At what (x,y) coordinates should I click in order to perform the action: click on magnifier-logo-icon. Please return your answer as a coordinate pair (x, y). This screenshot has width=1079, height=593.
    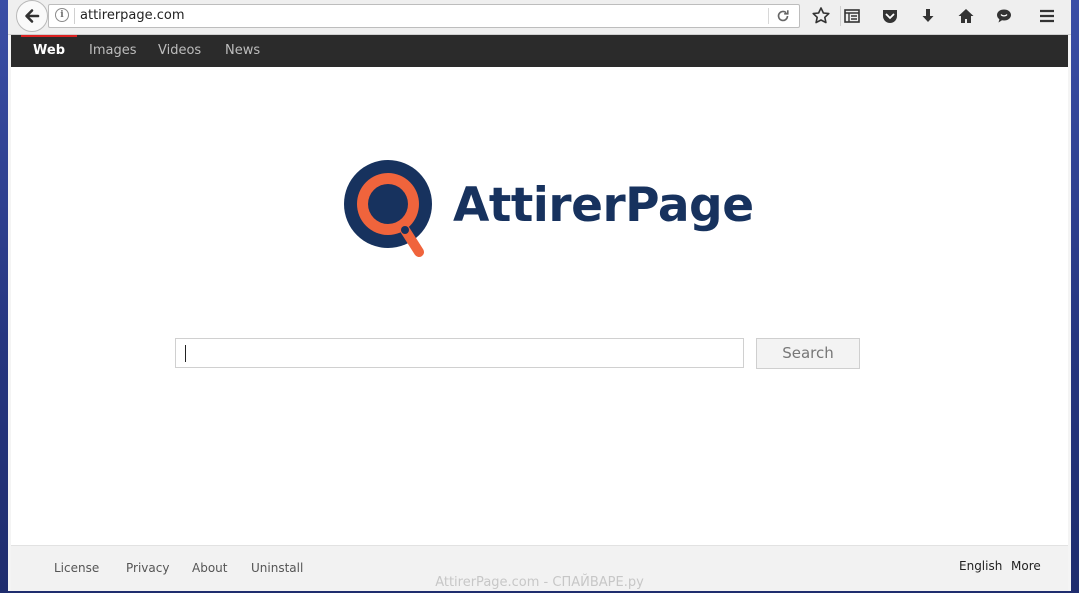
    Looking at the image, I should click on (388, 208).